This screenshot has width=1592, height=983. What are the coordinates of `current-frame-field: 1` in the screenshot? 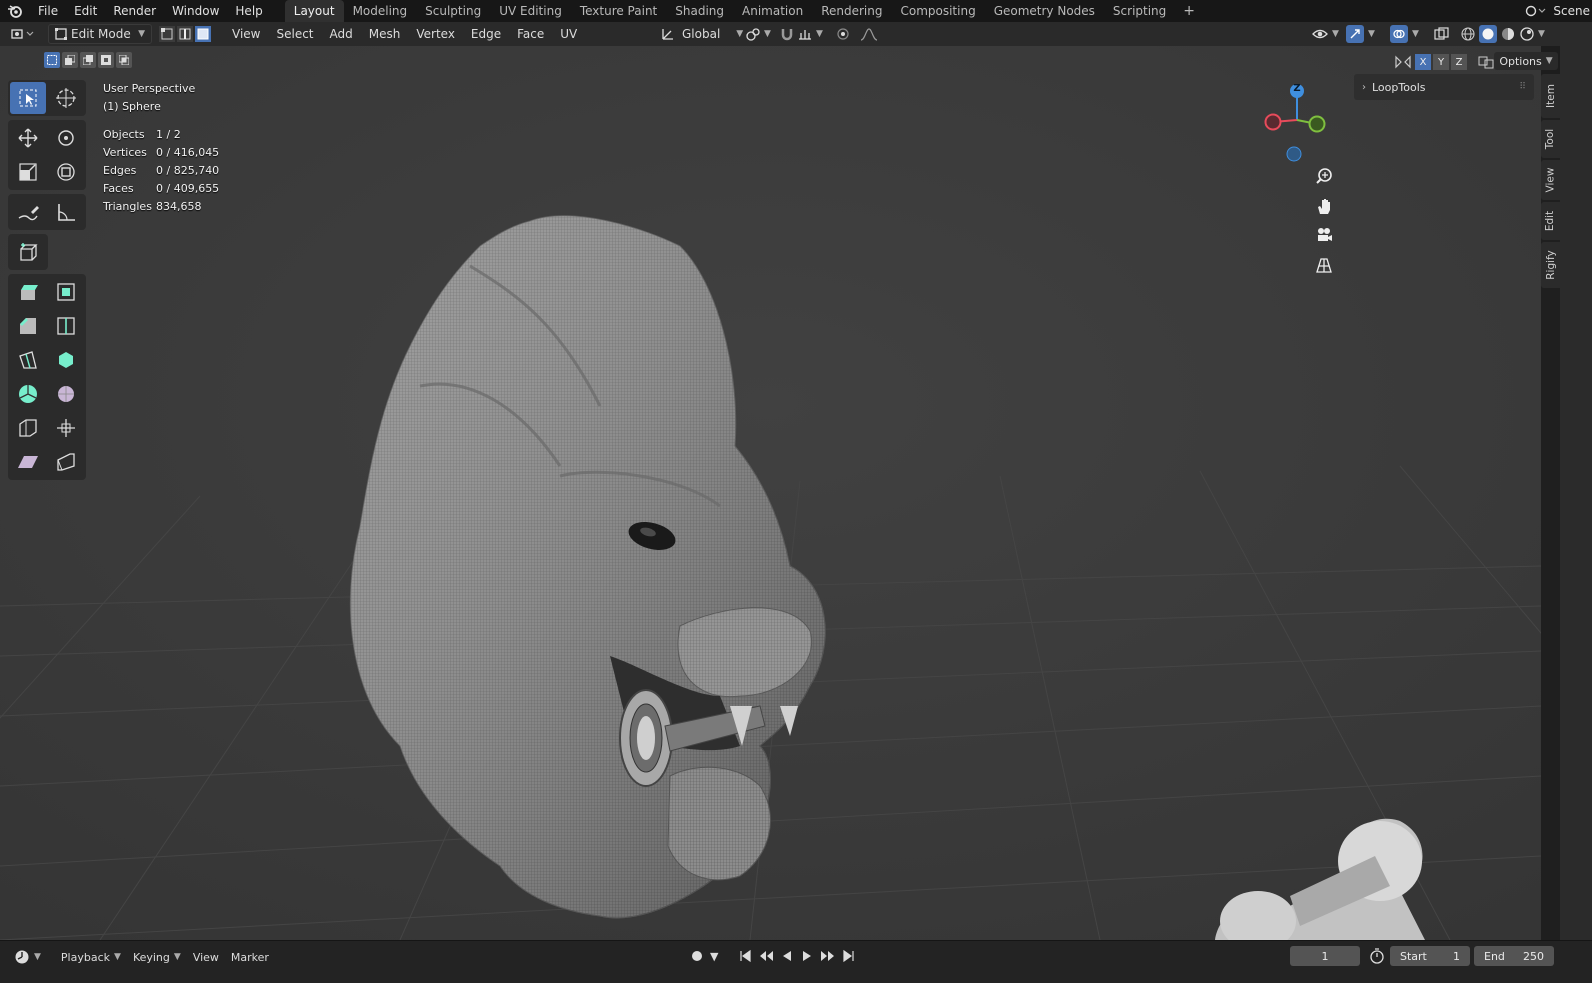 It's located at (1325, 956).